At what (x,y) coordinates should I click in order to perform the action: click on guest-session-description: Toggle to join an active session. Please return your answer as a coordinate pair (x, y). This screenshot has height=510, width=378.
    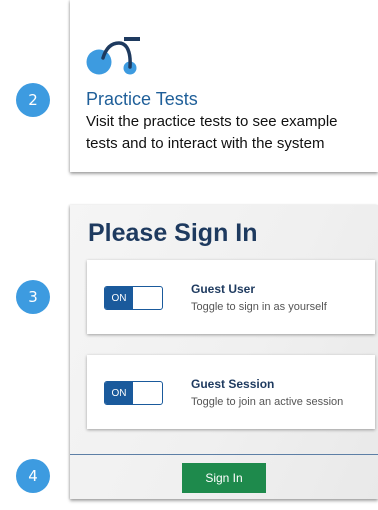
    Looking at the image, I should click on (267, 402).